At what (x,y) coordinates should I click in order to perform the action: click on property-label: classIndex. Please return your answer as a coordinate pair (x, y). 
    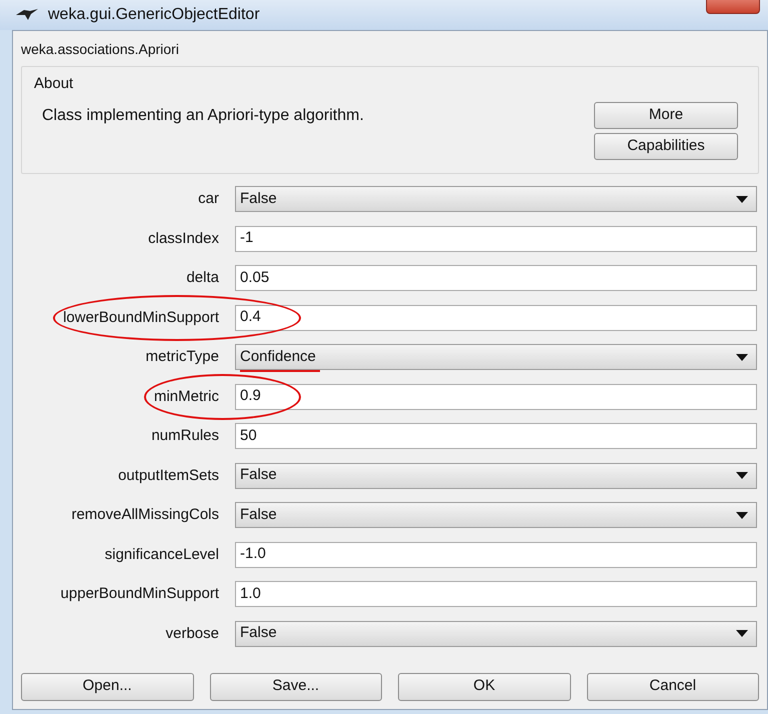
    Looking at the image, I should click on (183, 238).